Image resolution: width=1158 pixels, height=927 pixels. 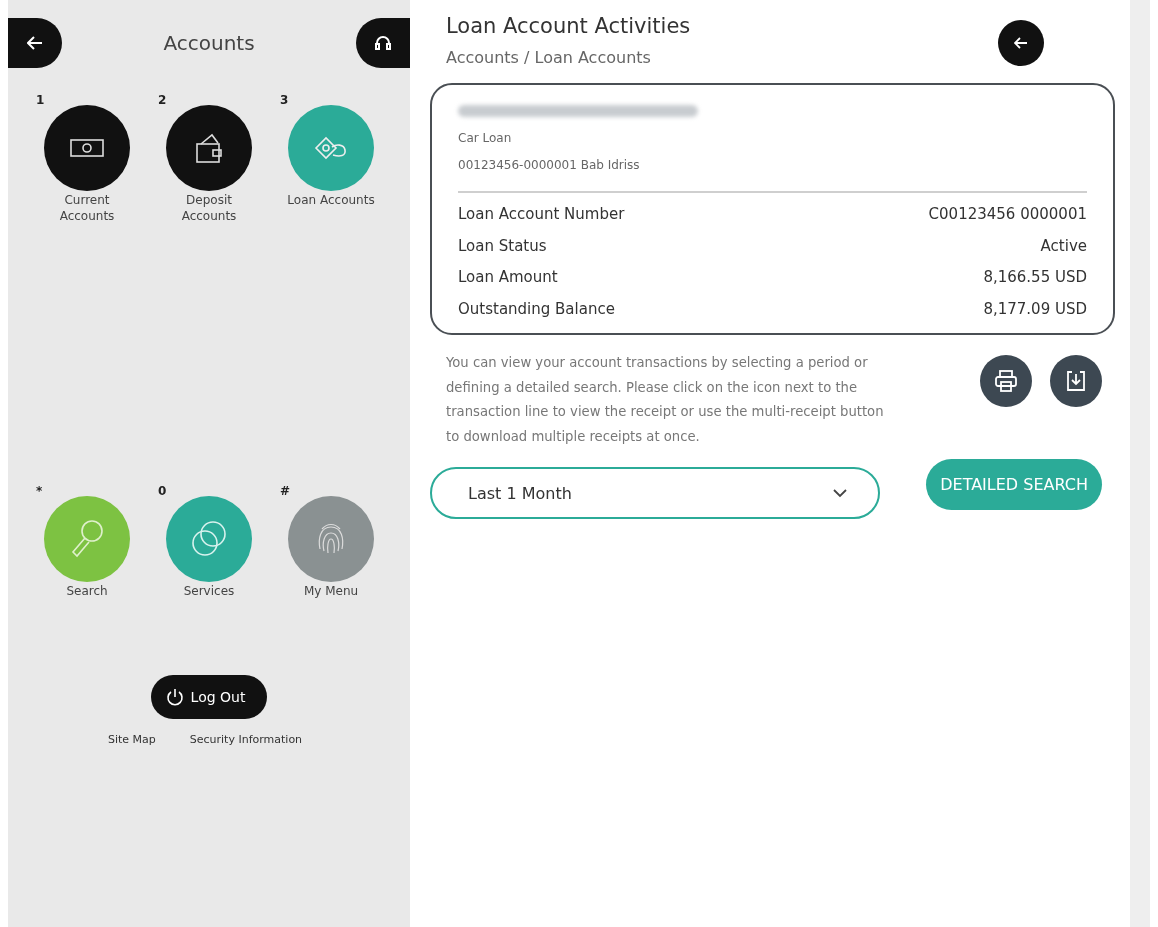 I want to click on cash-hand-icon, so click(x=331, y=148).